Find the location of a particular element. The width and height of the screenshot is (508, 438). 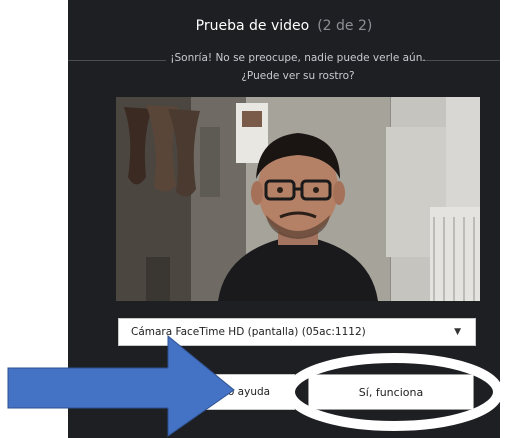

help-button: o ayuda is located at coordinates (239, 392).